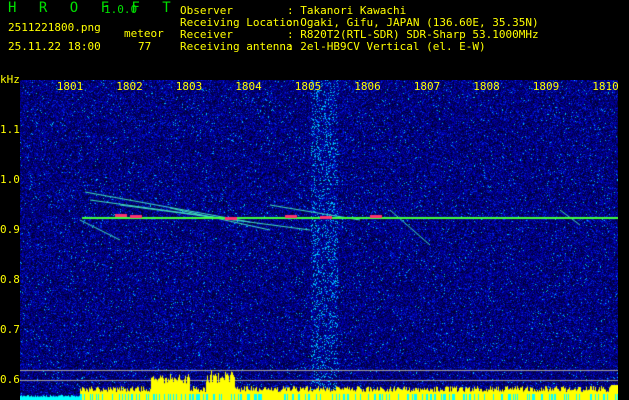  What do you see at coordinates (10, 129) in the screenshot?
I see `y-tick-label: 1.1` at bounding box center [10, 129].